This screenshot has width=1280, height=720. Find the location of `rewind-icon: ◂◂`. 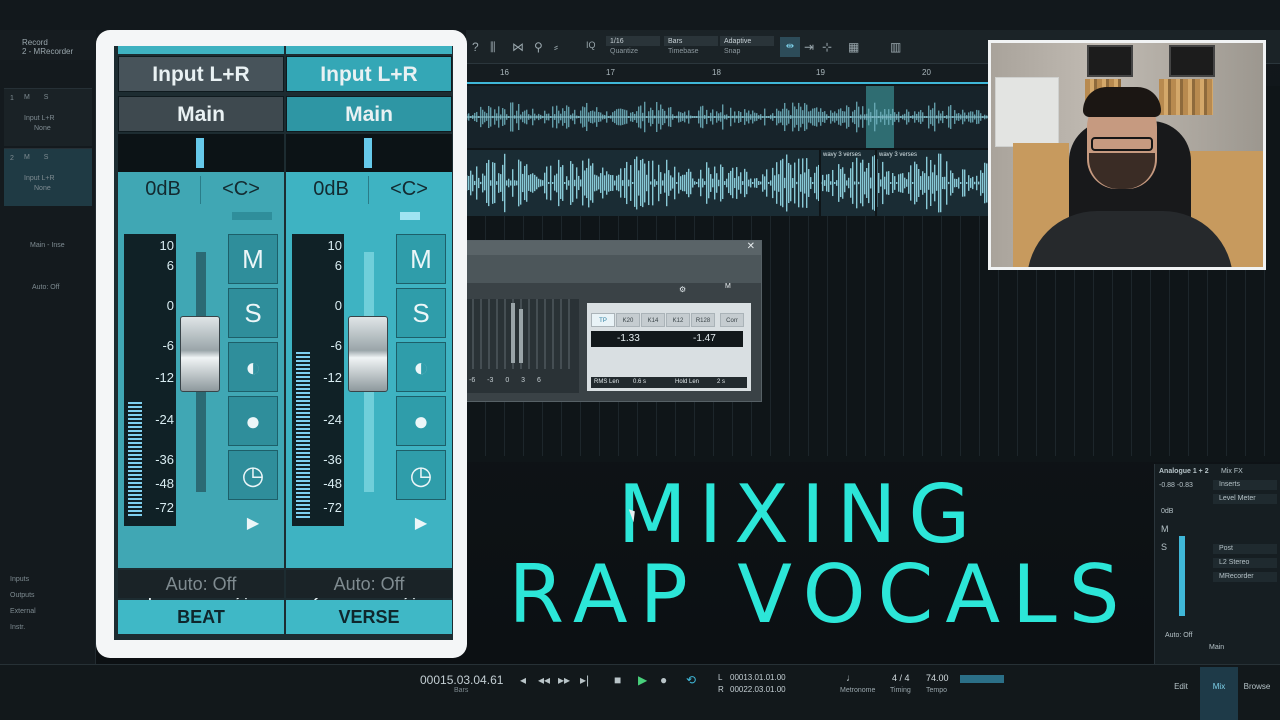

rewind-icon: ◂◂ is located at coordinates (544, 680).